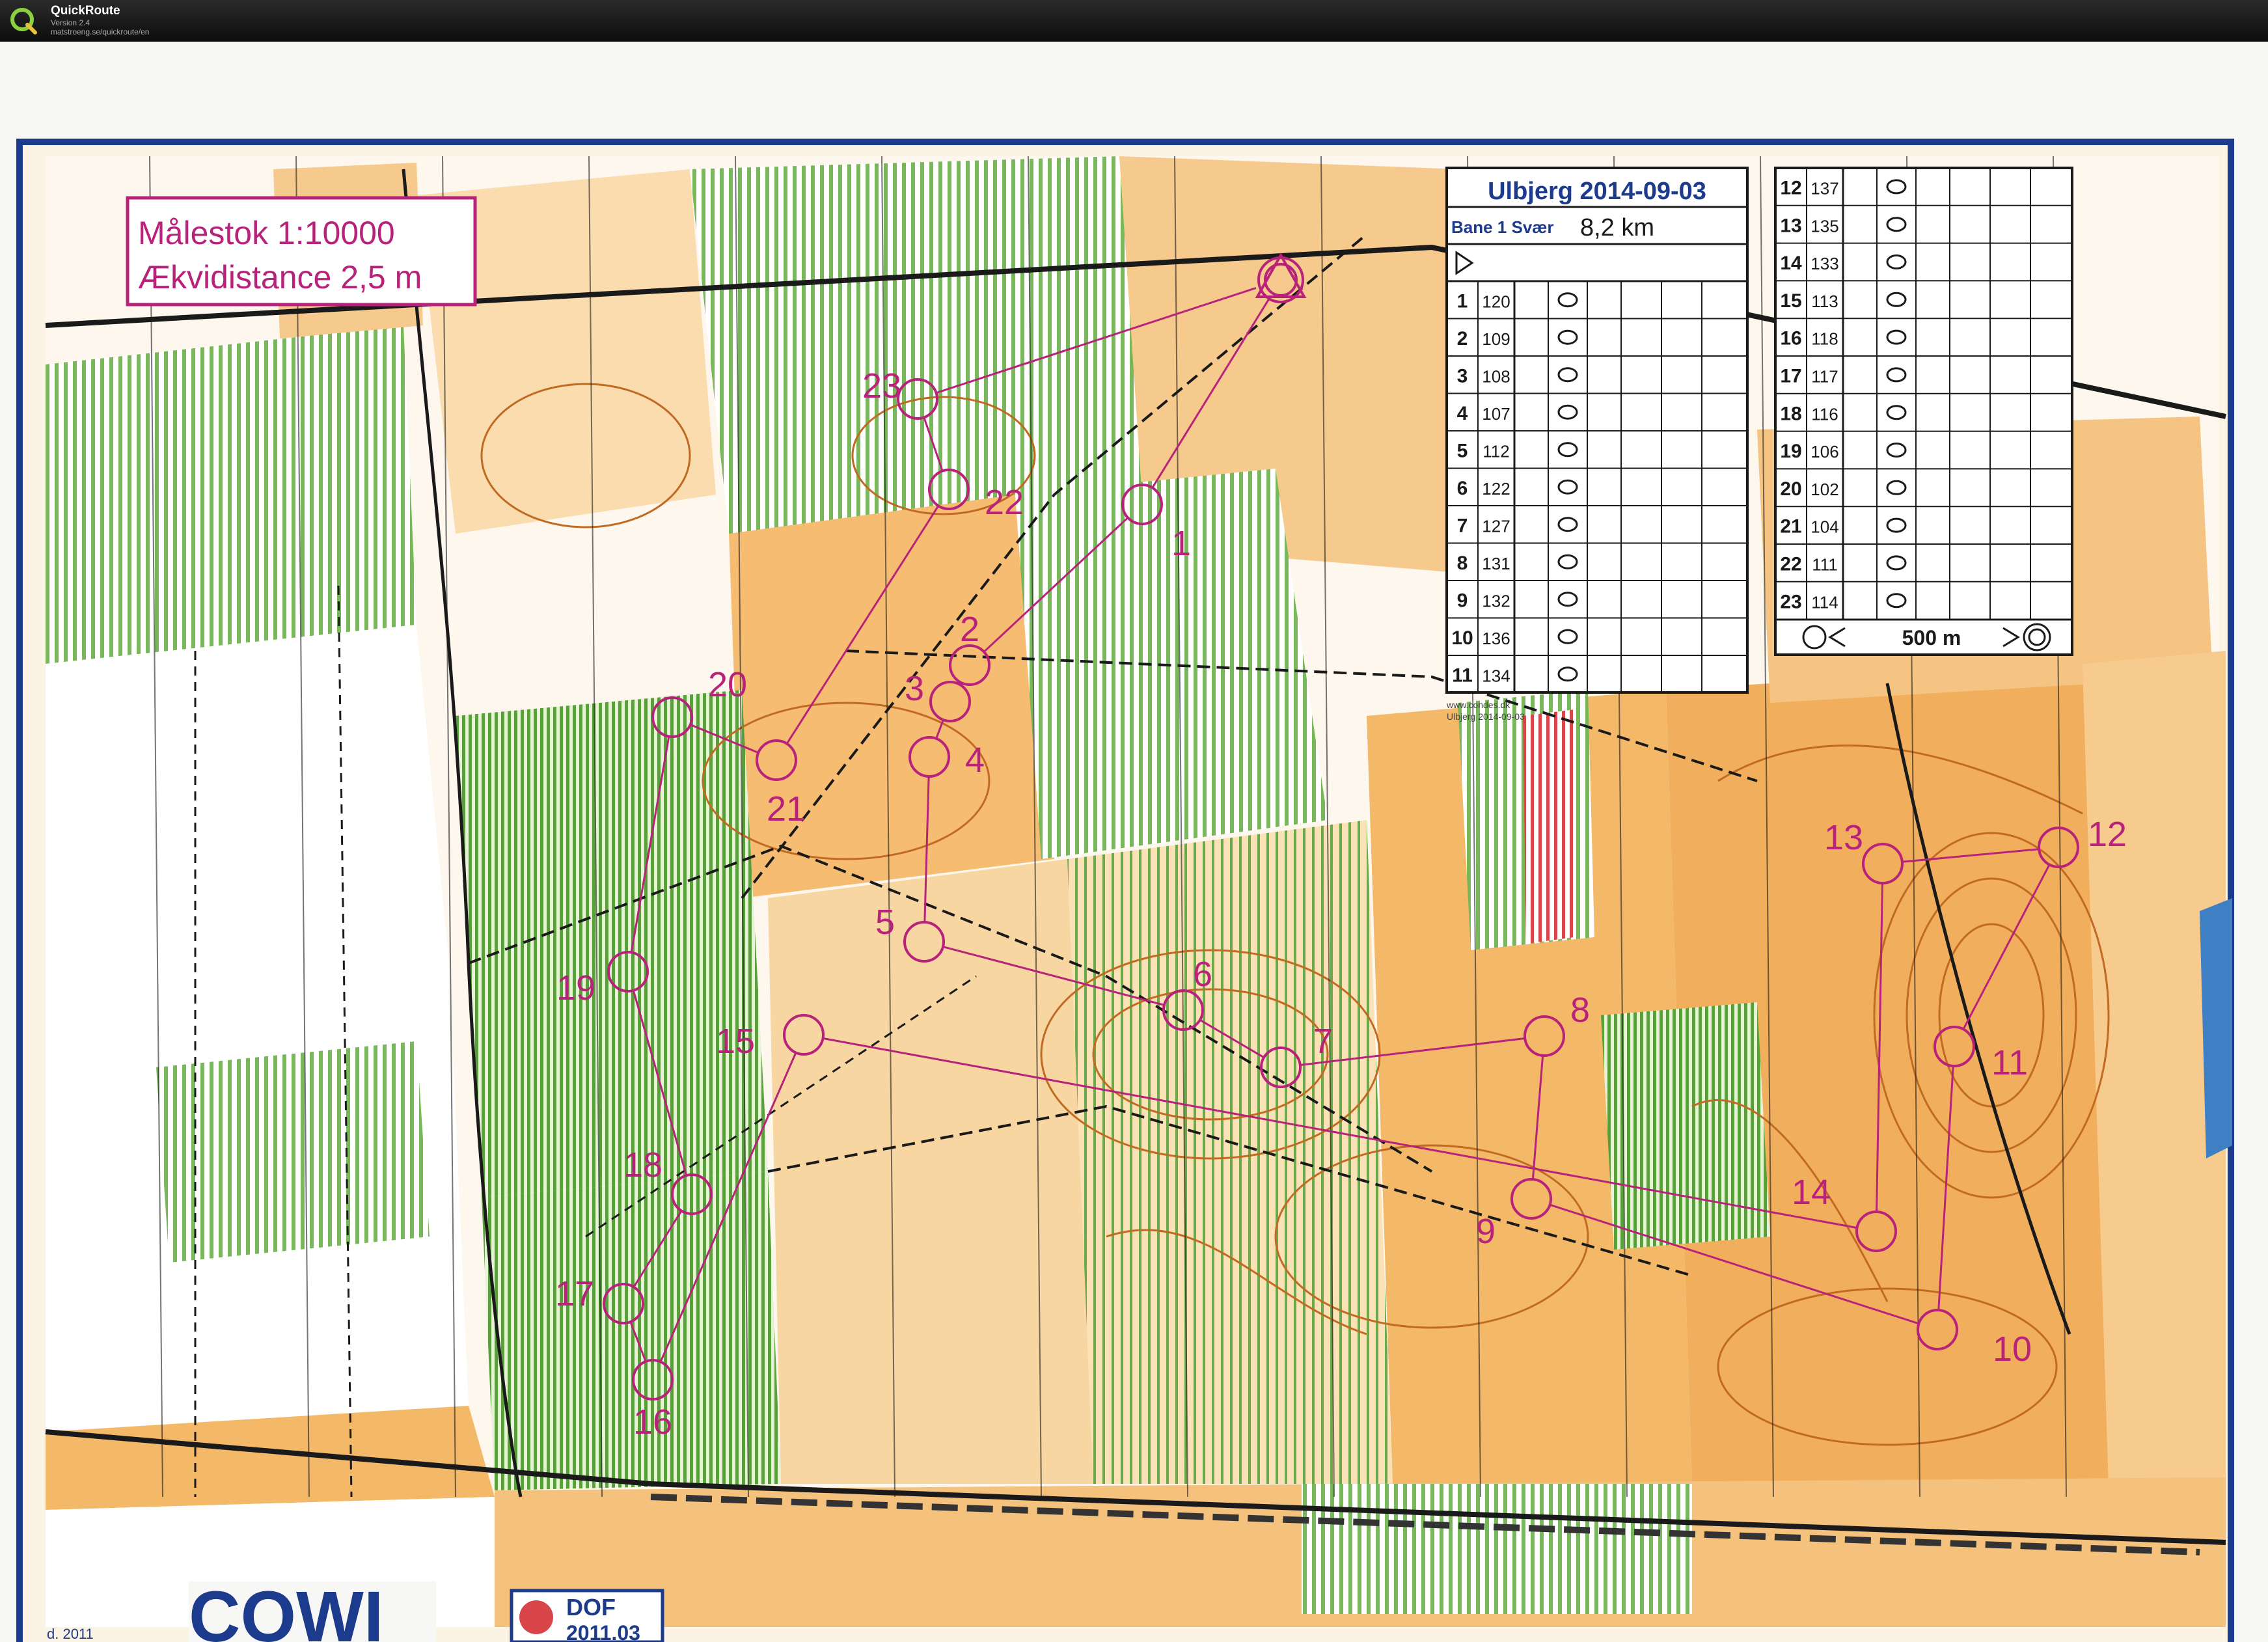 This screenshot has width=2268, height=1642. Describe the element at coordinates (70, 23) in the screenshot. I see `app-version: Version 2.4` at that location.